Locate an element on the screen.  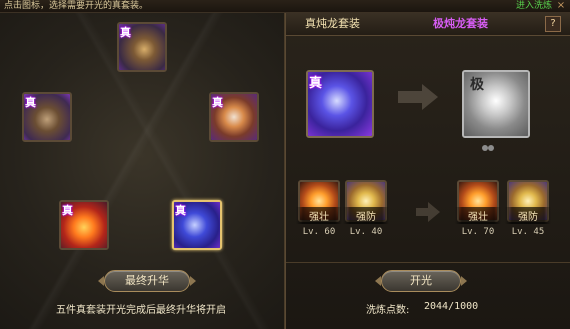
set-slot-bear: 真 is located at coordinates (47, 117).